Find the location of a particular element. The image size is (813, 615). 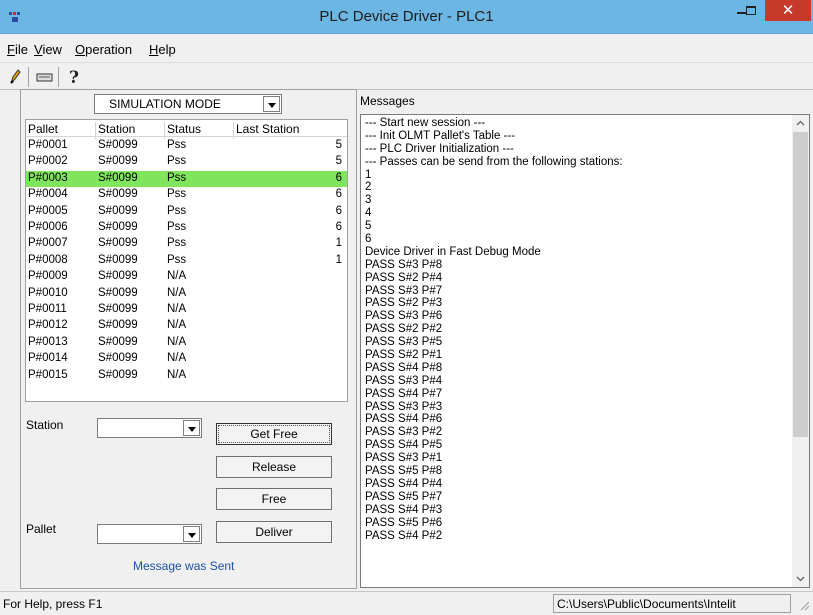

maximize-icon is located at coordinates (751, 11).